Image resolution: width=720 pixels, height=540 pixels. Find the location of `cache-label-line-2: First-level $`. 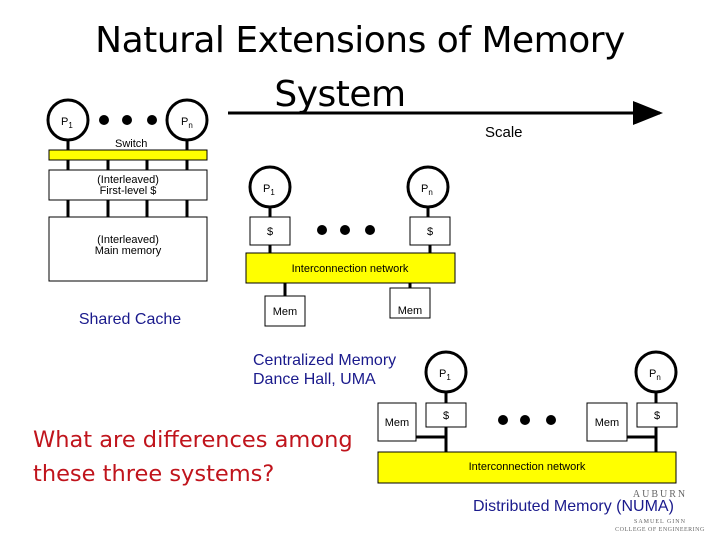

cache-label-line-2: First-level $ is located at coordinates (128, 191).